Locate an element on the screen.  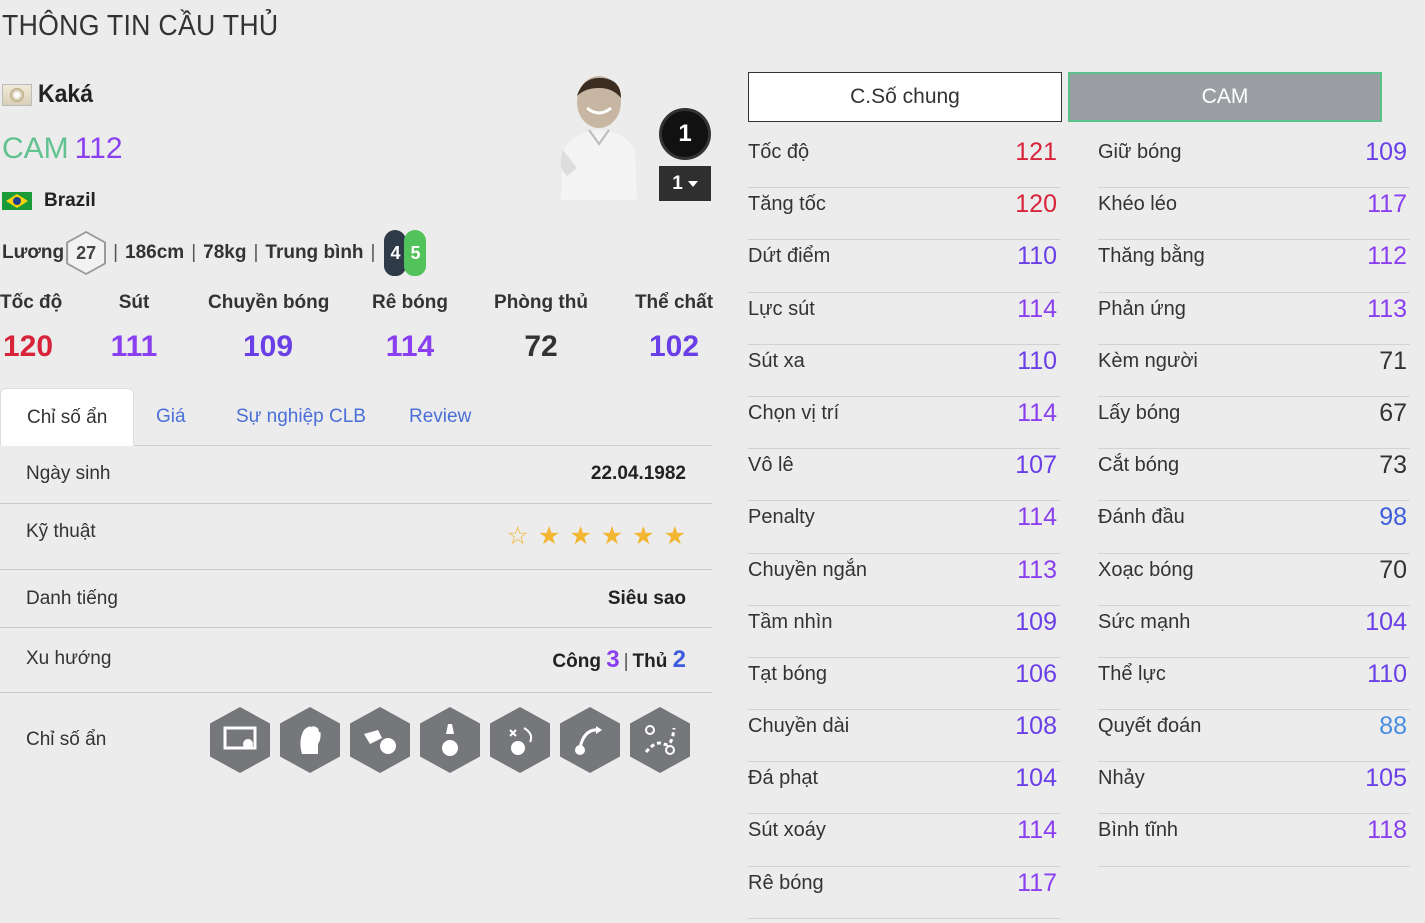
tab-price: Giá is located at coordinates (171, 417).